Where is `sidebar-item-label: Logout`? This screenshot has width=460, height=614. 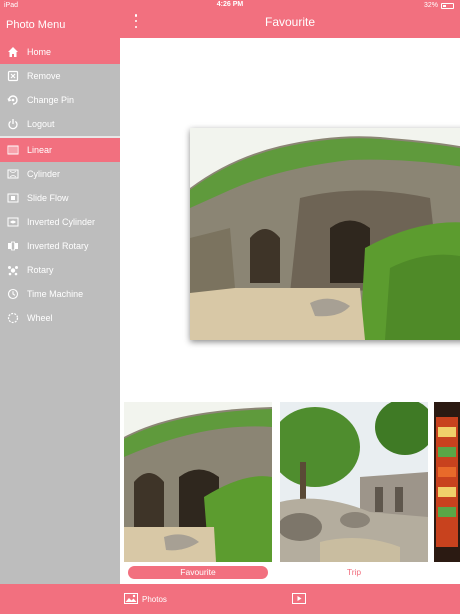
sidebar-item-label: Logout is located at coordinates (41, 124).